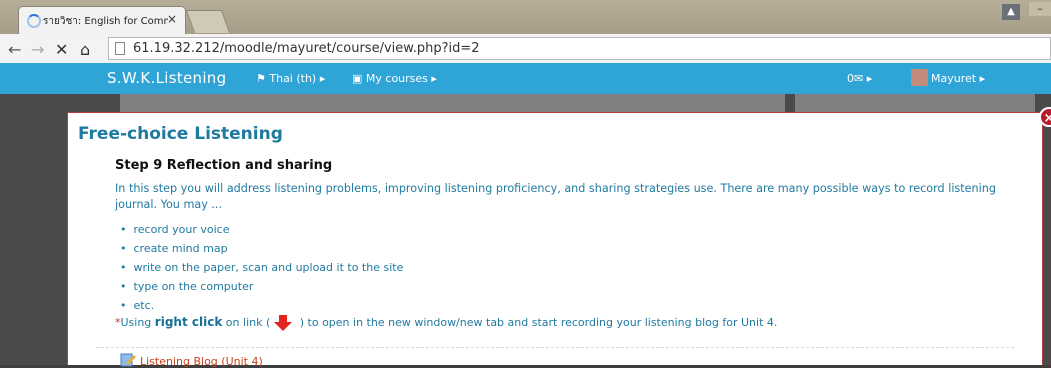 The height and width of the screenshot is (368, 1051). Describe the element at coordinates (261, 286) in the screenshot. I see `list-item: type on the computer` at that location.